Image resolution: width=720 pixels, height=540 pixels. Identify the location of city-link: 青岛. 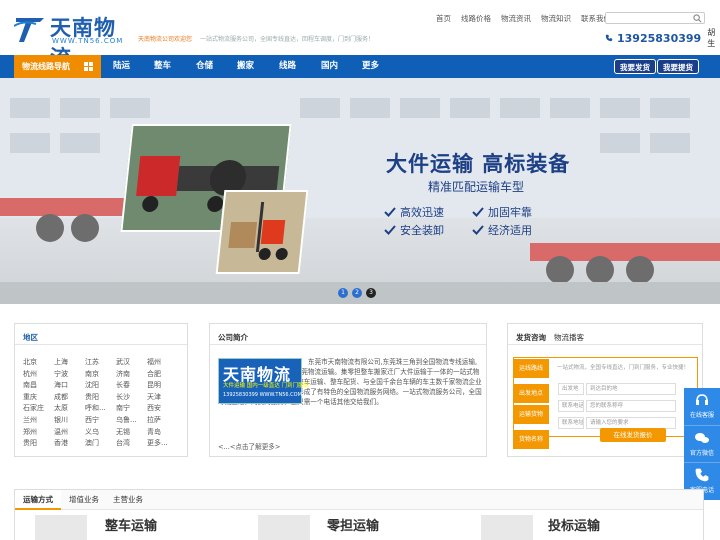
(154, 432).